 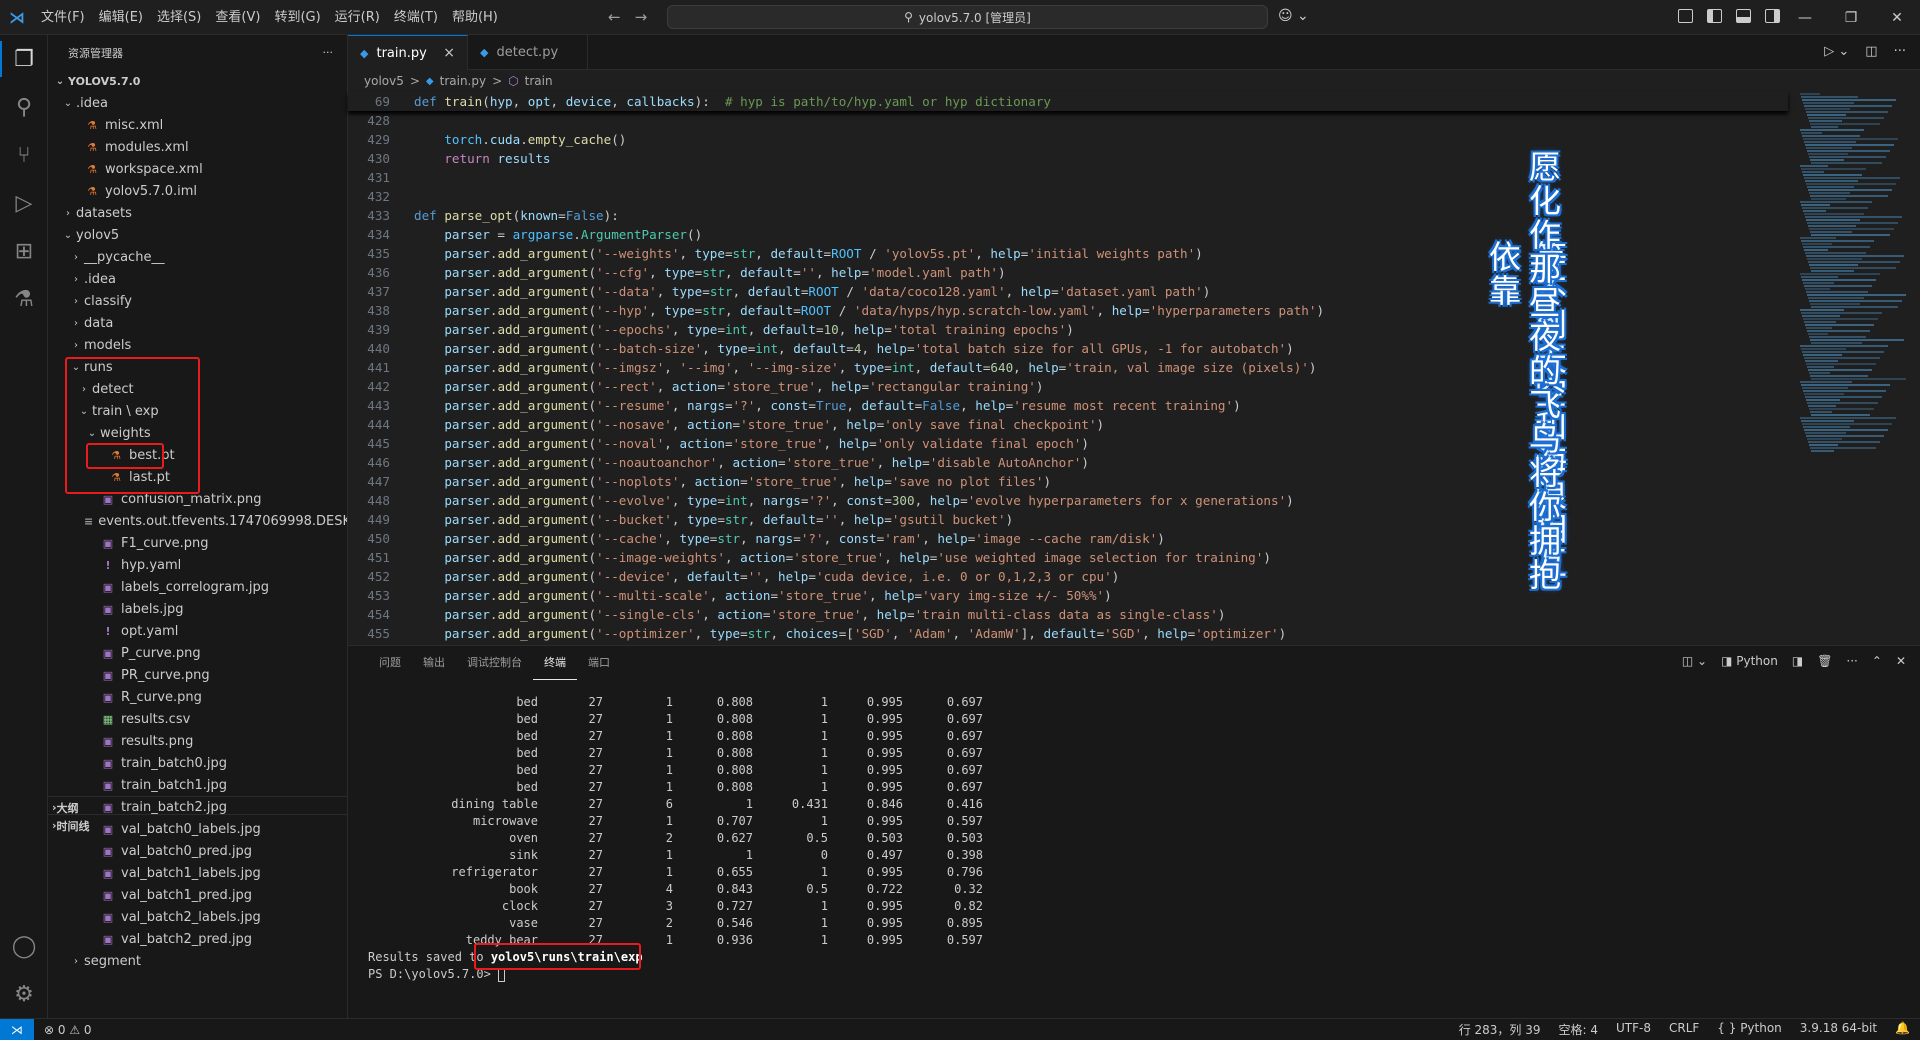 I want to click on source-control-icon: ⑂, so click(x=24, y=155).